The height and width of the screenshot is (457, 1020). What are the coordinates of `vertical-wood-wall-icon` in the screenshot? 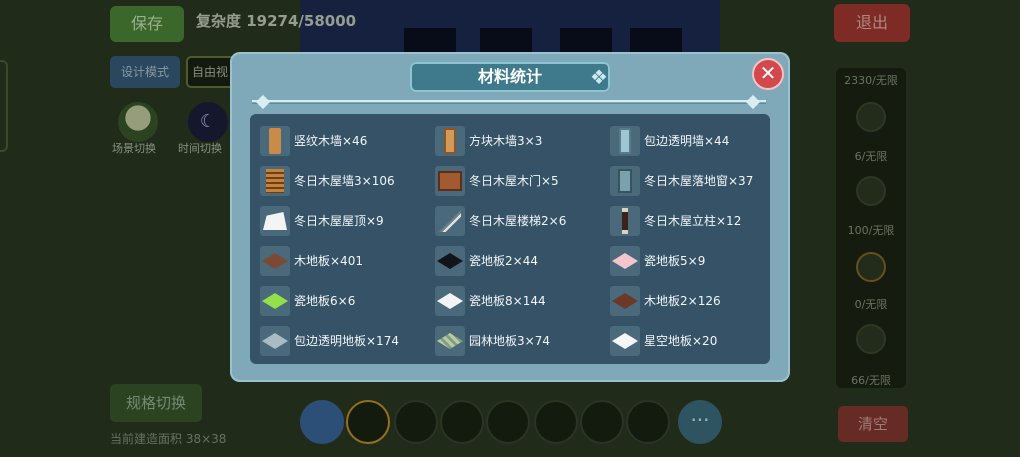 It's located at (275, 141).